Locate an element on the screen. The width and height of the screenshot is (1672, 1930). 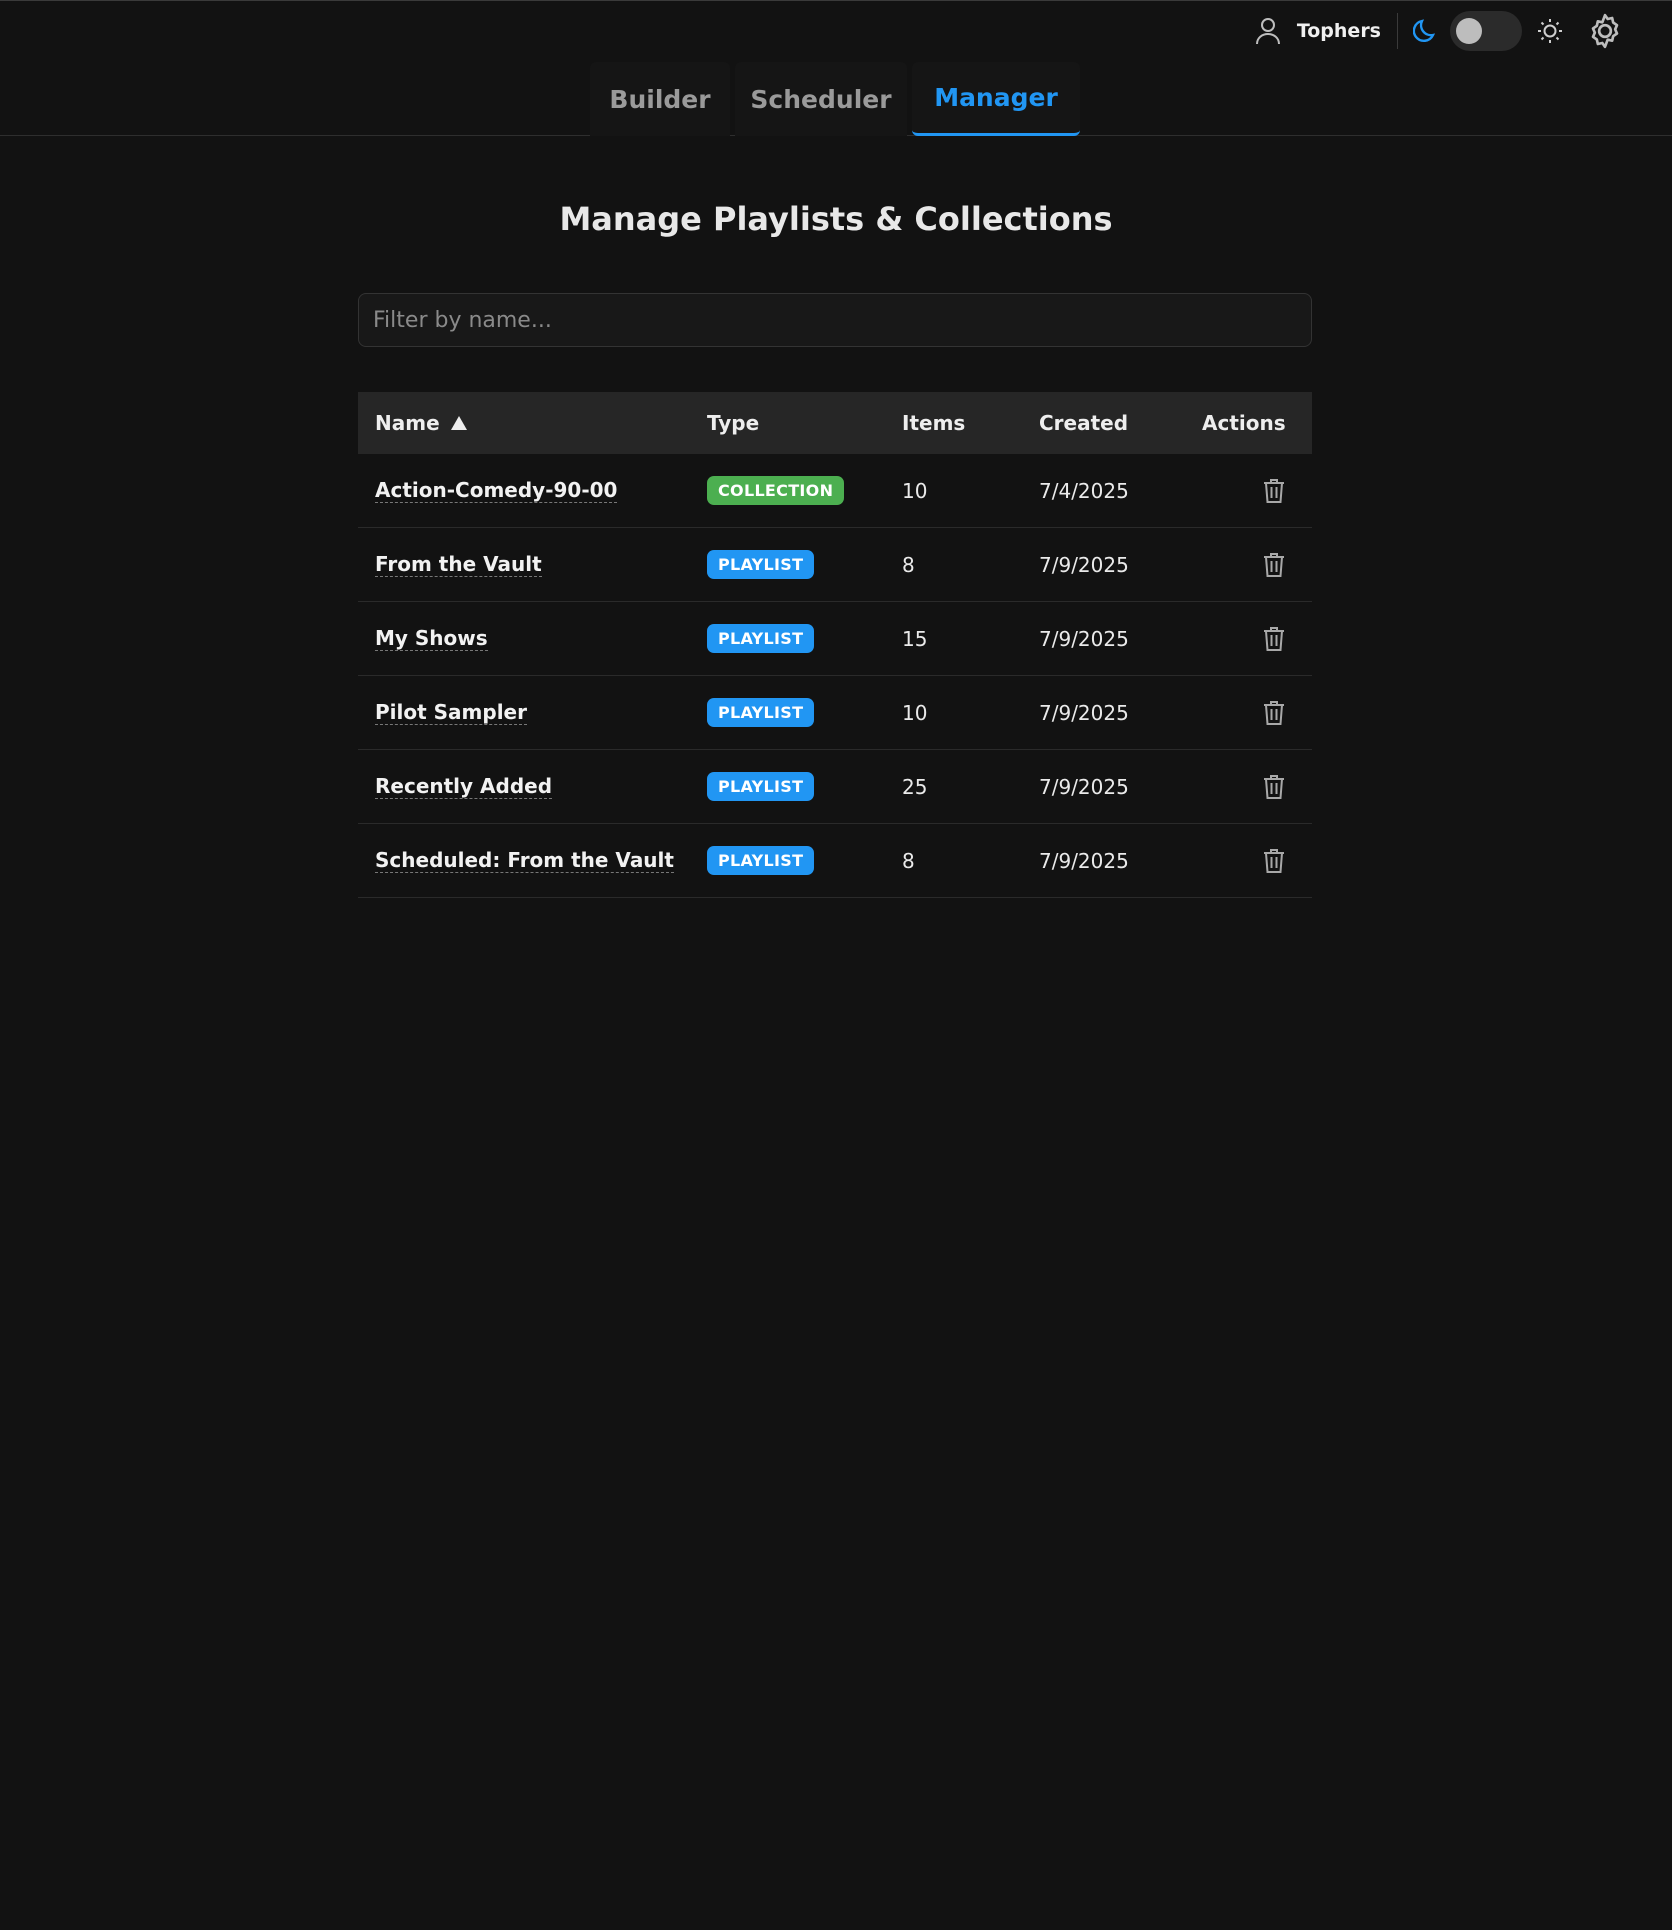
top-border is located at coordinates (836, 0).